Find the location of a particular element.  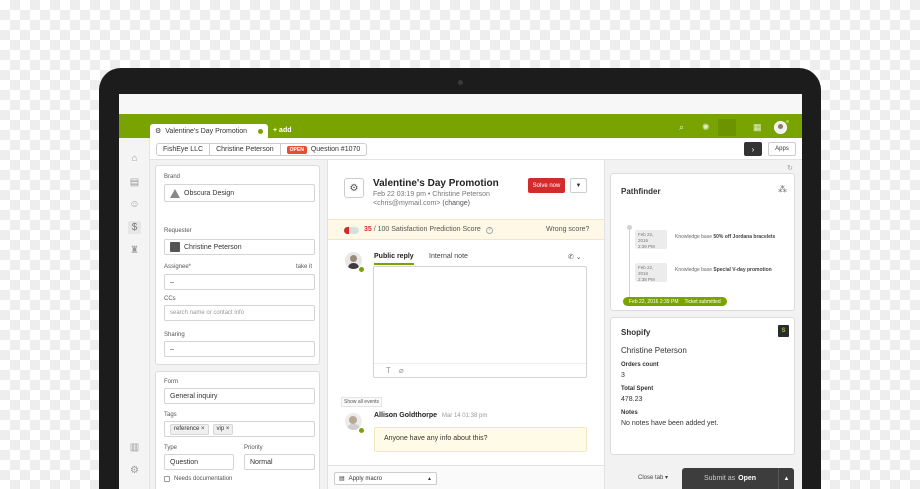

grid-apps-icon: ▦ is located at coordinates (757, 127).